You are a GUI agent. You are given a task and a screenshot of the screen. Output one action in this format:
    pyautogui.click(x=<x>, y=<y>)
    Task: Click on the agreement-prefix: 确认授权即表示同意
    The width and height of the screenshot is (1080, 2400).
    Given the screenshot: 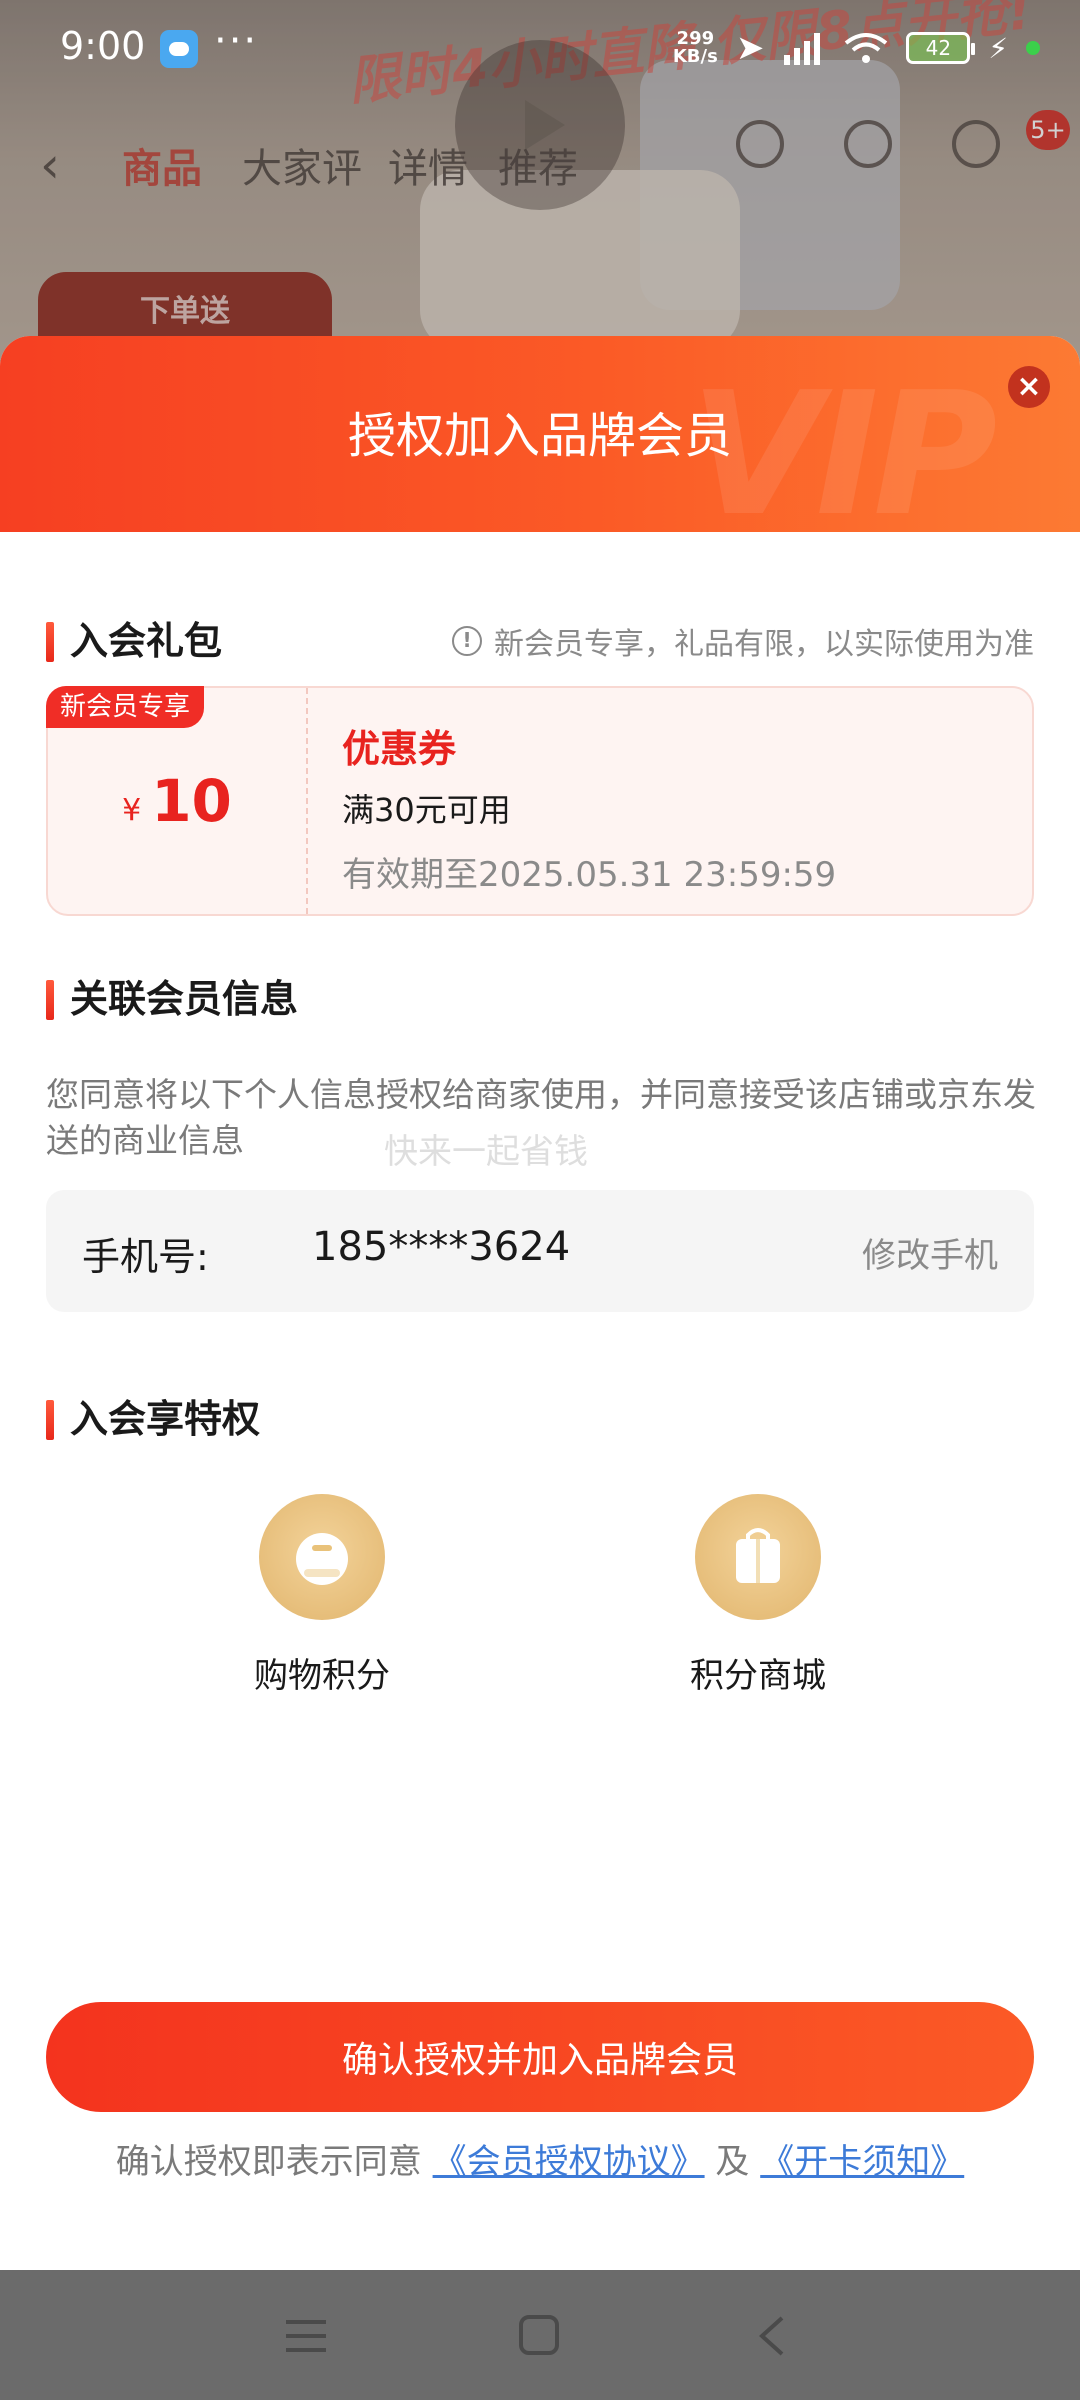 What is the action you would take?
    pyautogui.click(x=268, y=2162)
    